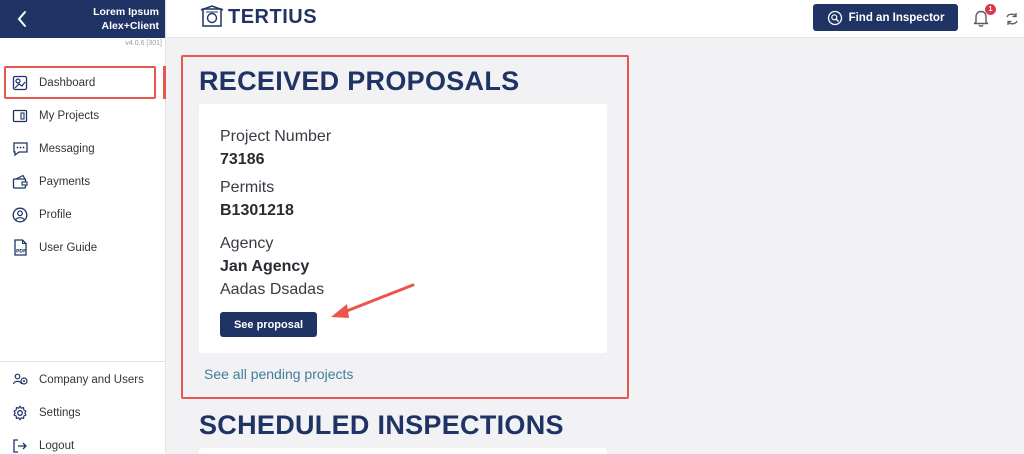  What do you see at coordinates (257, 210) in the screenshot?
I see `permits-value: B1301218` at bounding box center [257, 210].